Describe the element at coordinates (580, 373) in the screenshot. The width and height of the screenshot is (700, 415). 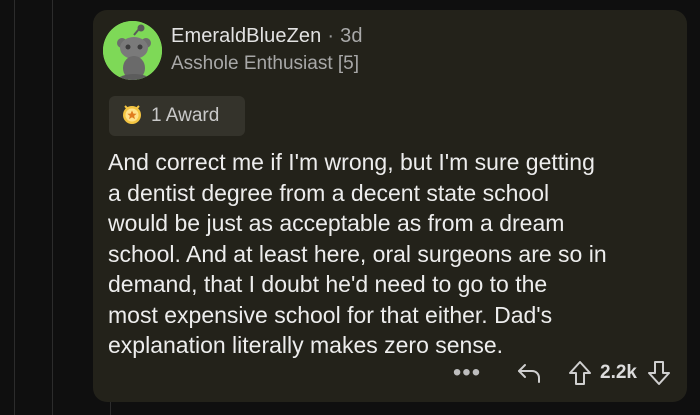
I see `upvote-icon` at that location.